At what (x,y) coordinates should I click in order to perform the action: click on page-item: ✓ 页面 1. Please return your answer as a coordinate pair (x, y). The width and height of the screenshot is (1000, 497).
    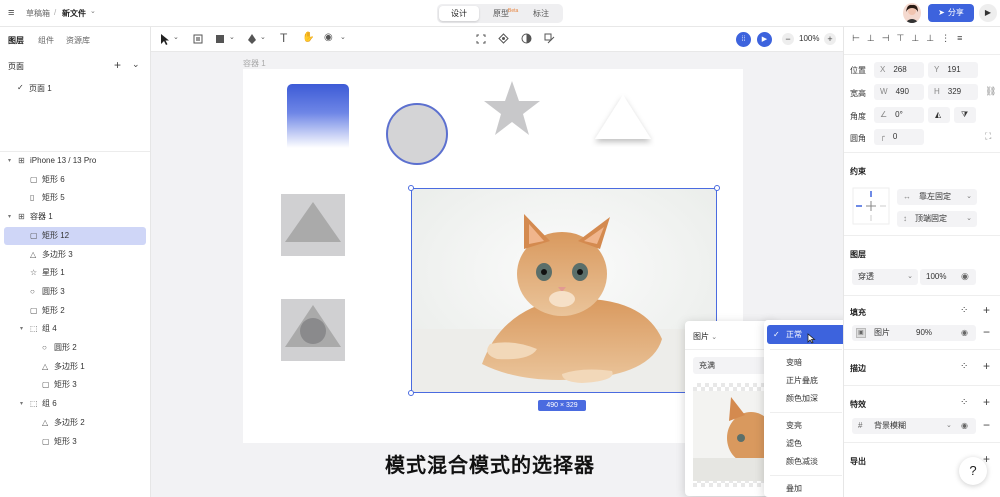
    Looking at the image, I should click on (75, 88).